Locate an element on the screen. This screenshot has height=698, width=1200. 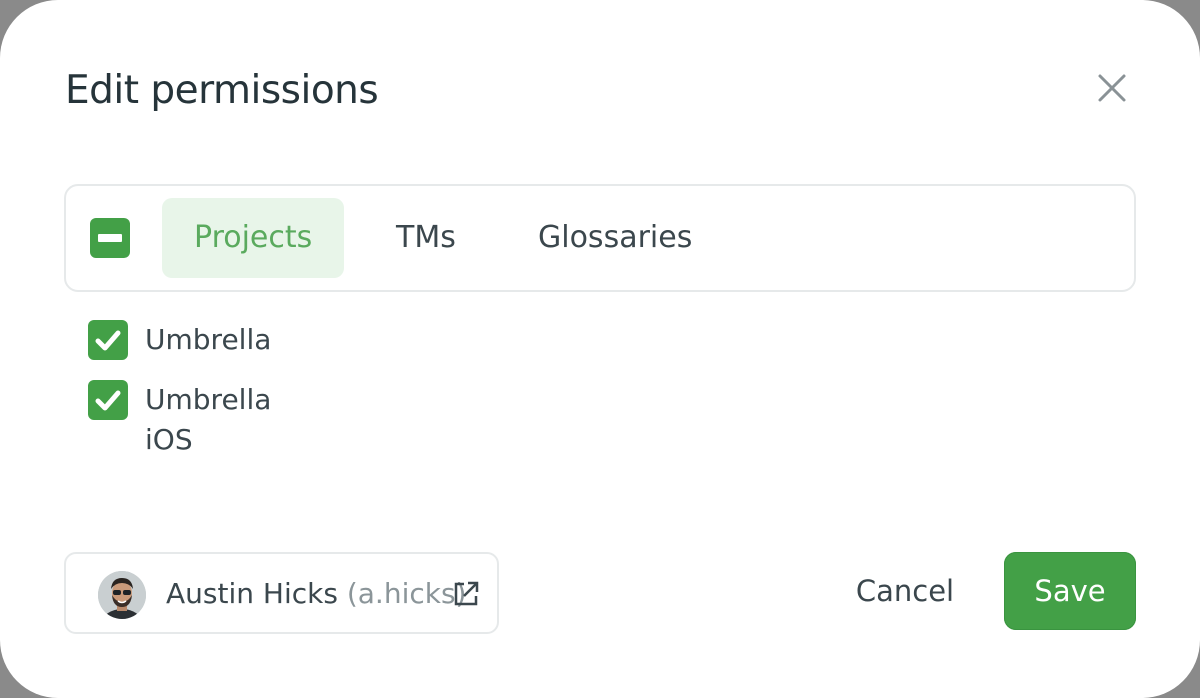
project-label: Umbrella is located at coordinates (208, 339).